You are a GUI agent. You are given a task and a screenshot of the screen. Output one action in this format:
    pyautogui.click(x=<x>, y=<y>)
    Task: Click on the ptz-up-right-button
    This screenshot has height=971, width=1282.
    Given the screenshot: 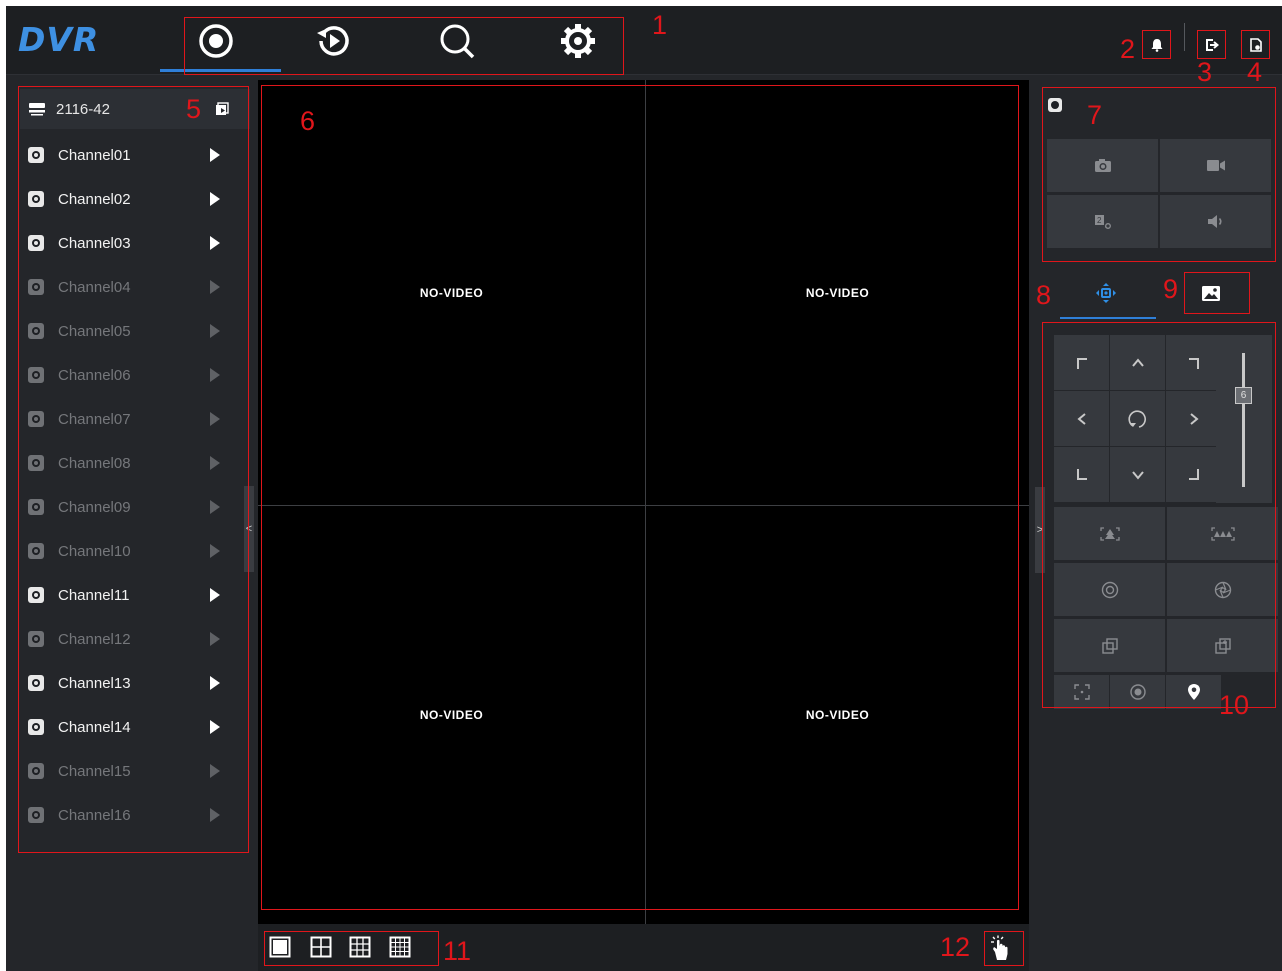 What is the action you would take?
    pyautogui.click(x=1193, y=362)
    